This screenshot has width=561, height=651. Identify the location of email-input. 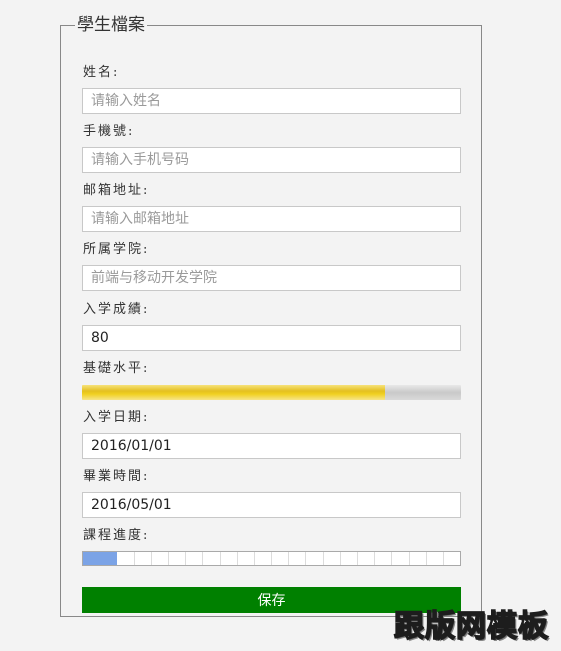
(271, 219).